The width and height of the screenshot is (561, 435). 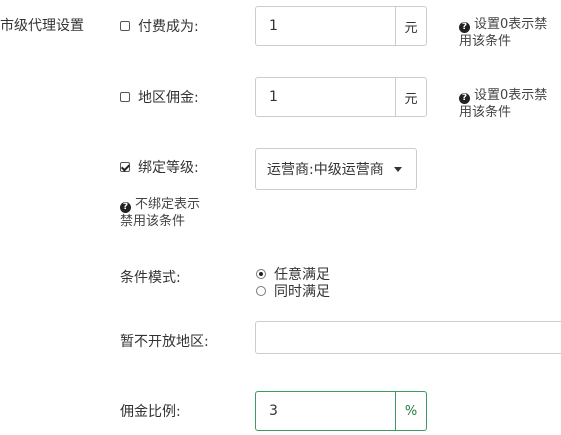 I want to click on paid-help-text: ? 设置0表示禁 用该条件, so click(x=503, y=33).